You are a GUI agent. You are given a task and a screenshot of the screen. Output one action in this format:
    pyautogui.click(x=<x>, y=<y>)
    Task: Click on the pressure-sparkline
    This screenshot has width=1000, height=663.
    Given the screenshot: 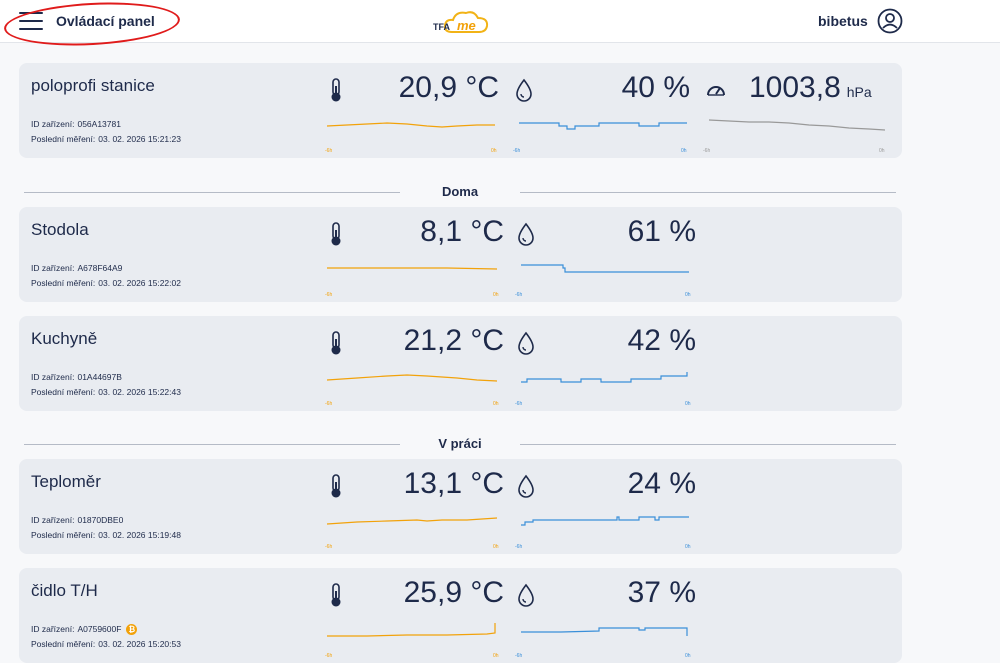 What is the action you would take?
    pyautogui.click(x=797, y=125)
    